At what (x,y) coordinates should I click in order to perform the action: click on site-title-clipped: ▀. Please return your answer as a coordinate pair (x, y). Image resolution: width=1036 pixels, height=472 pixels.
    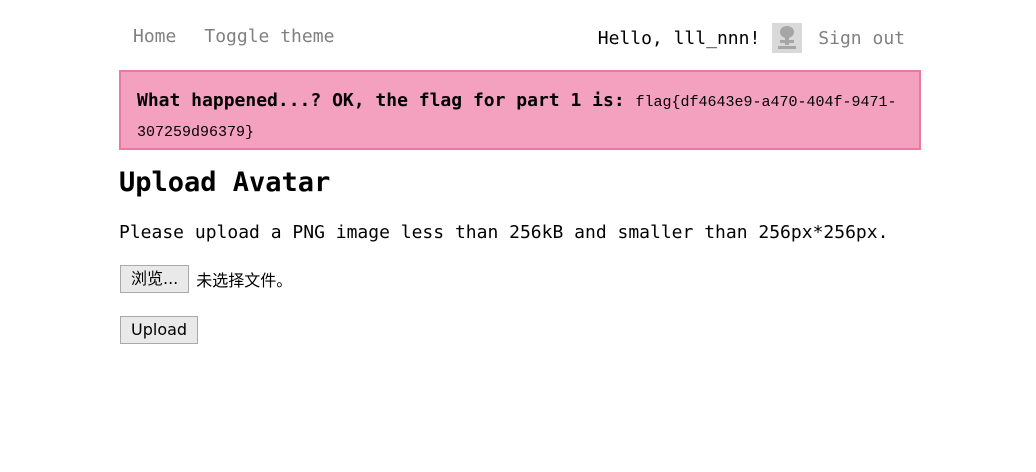
    Looking at the image, I should click on (127, 3).